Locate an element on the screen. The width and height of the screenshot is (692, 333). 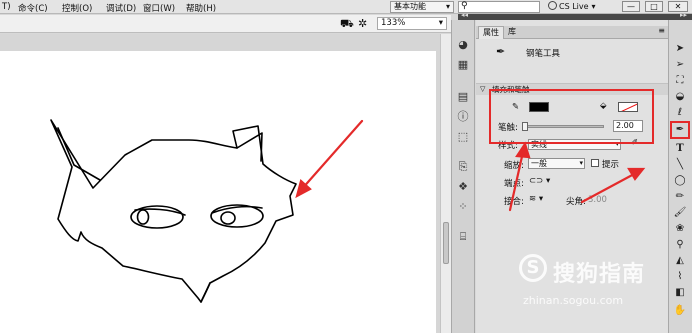
motion-presets-icon: ⁘ is located at coordinates (463, 207).